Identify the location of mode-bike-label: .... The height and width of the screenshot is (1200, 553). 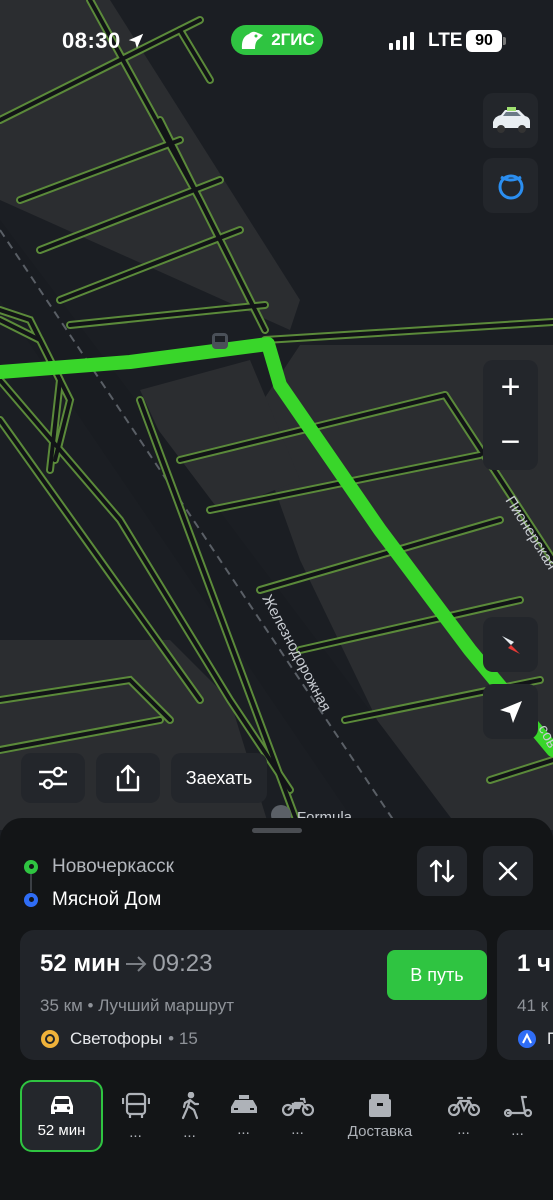
(463, 1129).